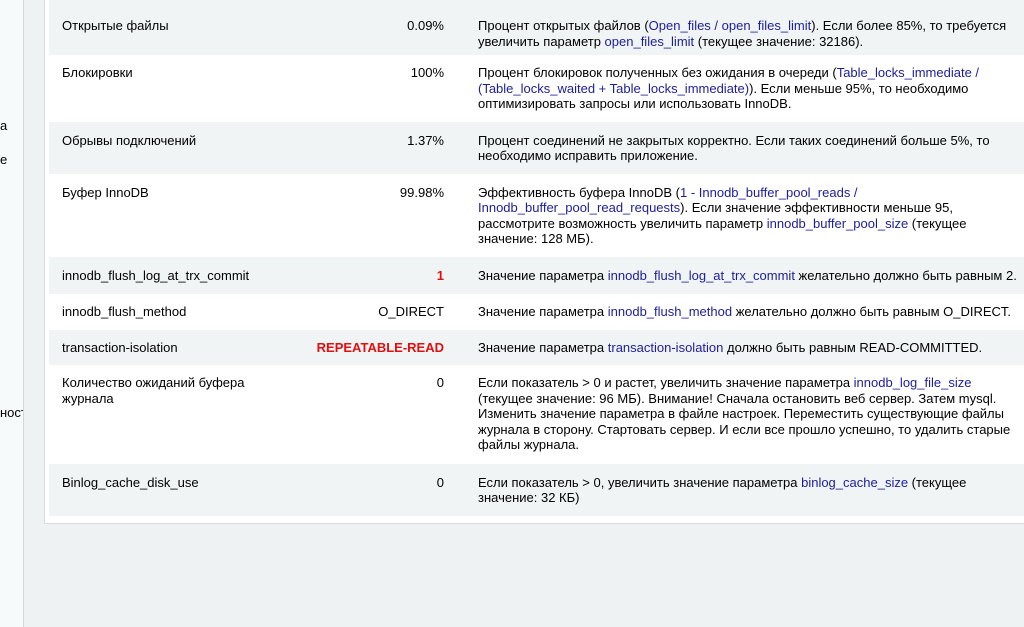  Describe the element at coordinates (3, 125) in the screenshot. I see `sidebar-text-fragment: а` at that location.